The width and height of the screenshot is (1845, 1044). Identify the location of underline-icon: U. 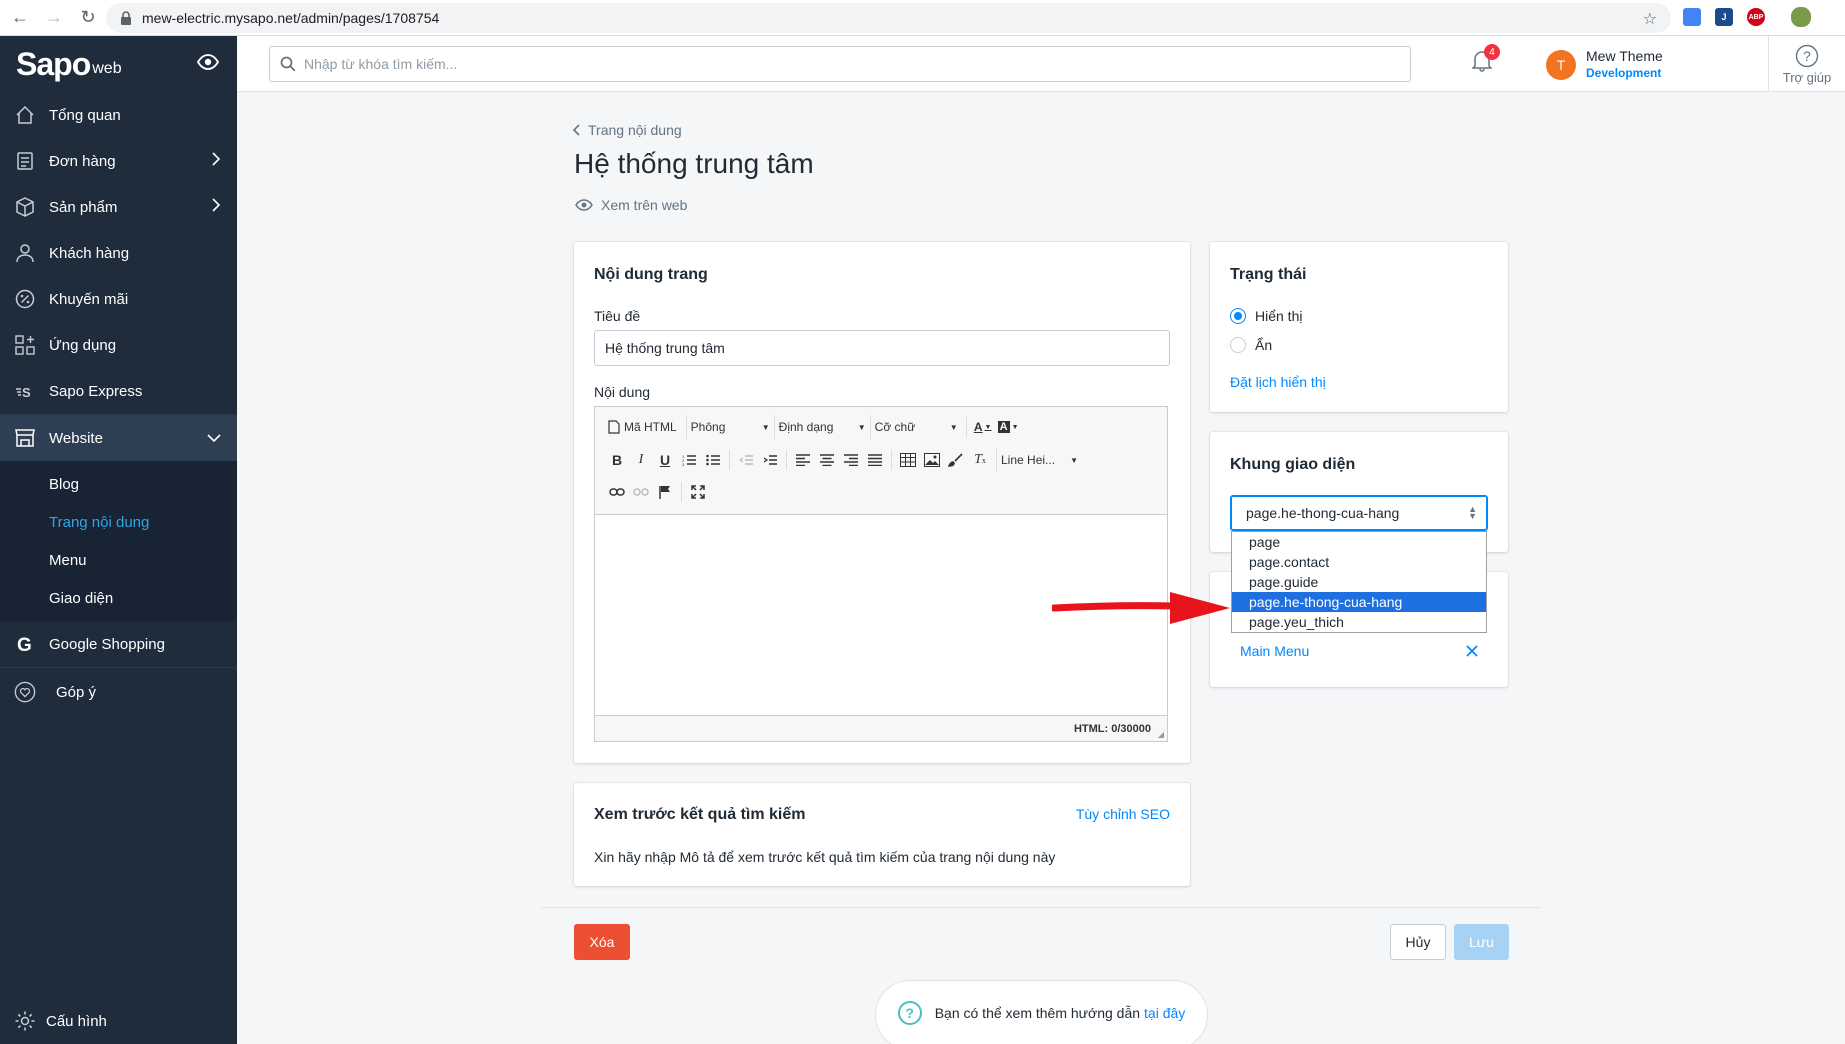
(665, 460).